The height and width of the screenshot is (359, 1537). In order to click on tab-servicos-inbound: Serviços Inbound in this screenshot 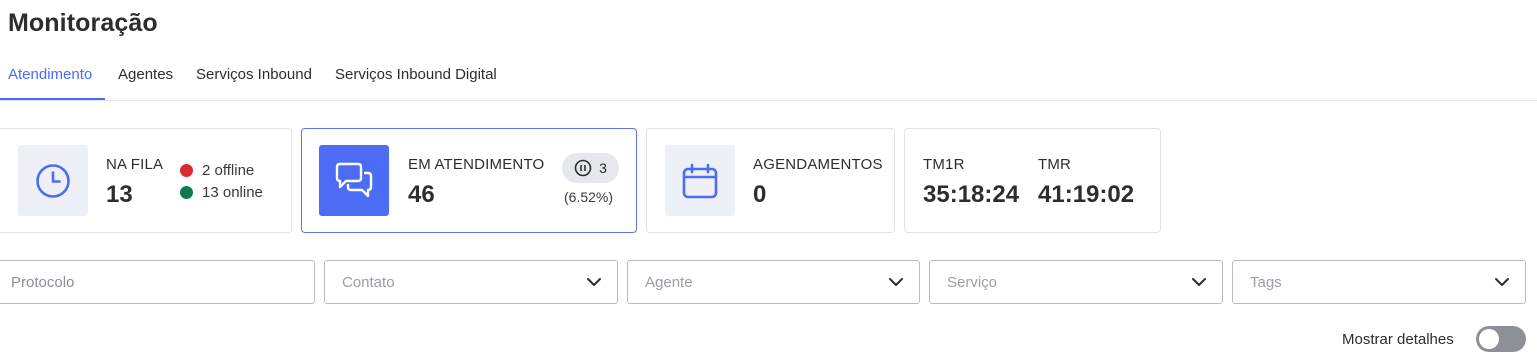, I will do `click(254, 74)`.